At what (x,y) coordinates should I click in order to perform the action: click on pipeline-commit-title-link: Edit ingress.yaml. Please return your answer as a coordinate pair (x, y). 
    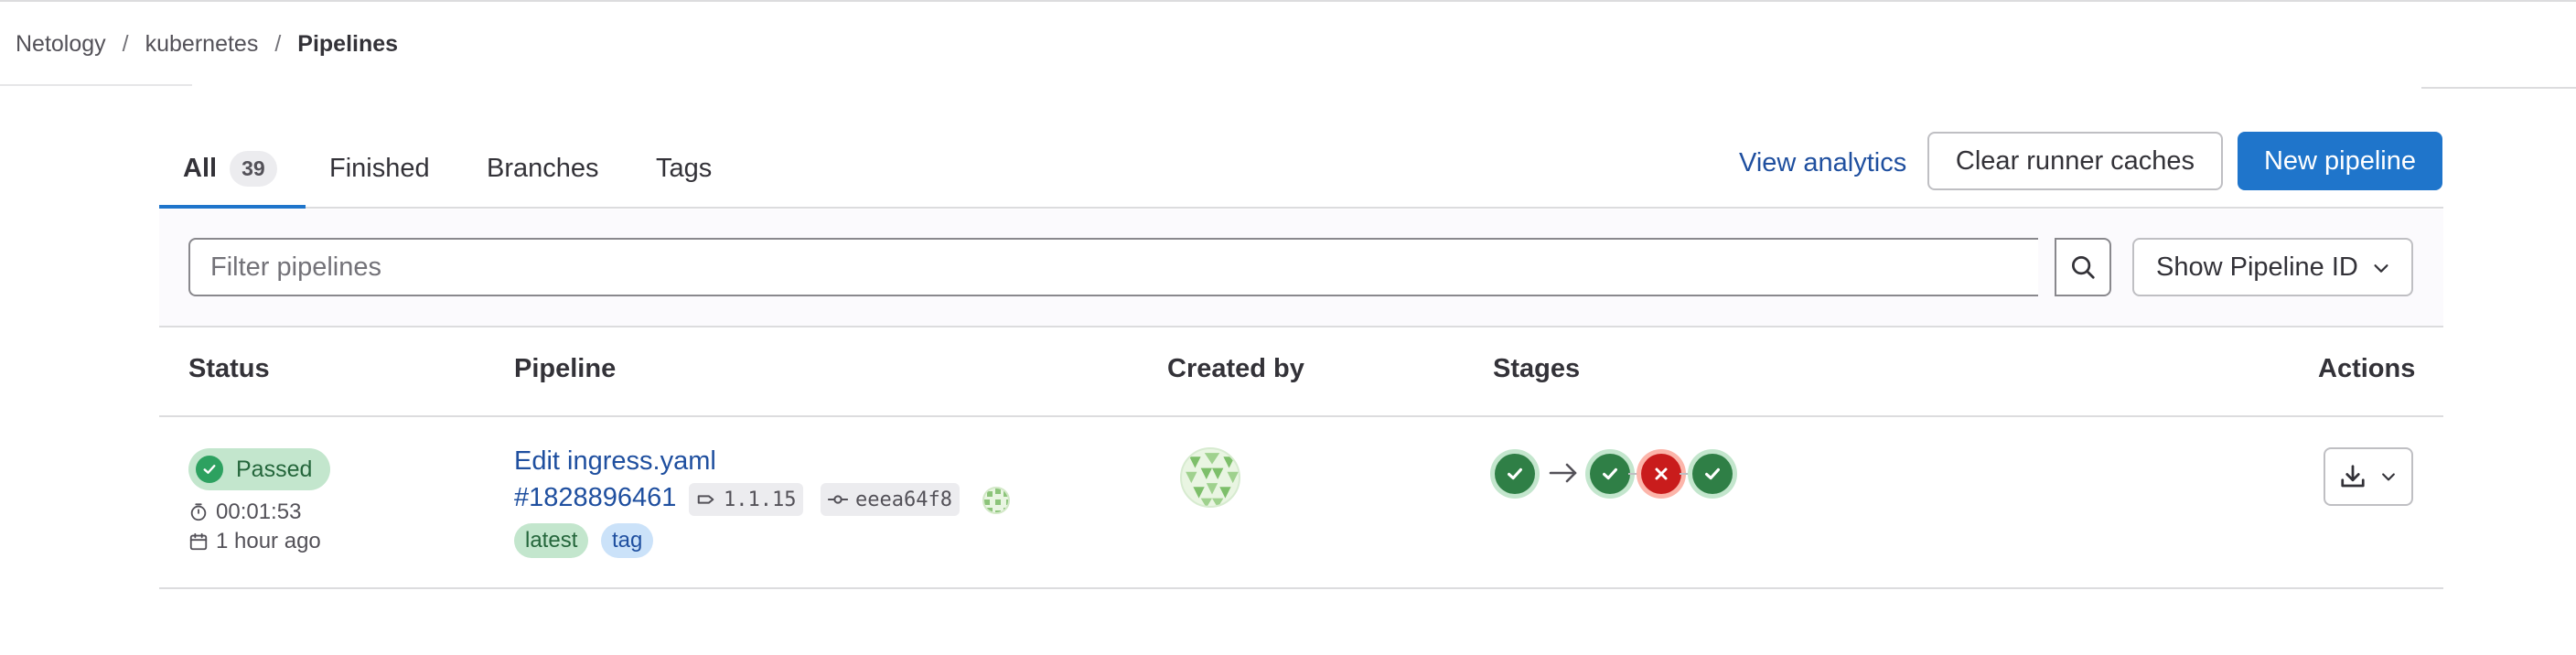
    Looking at the image, I should click on (615, 461).